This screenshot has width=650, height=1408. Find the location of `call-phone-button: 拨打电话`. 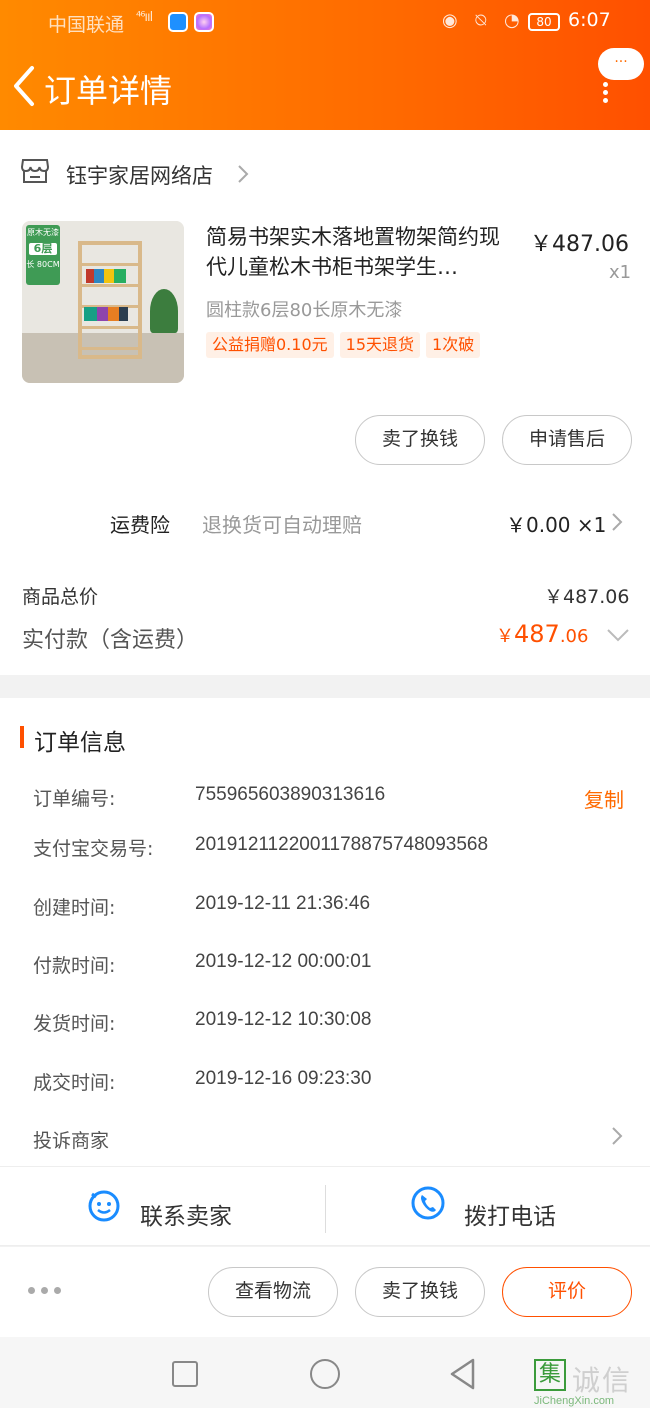

call-phone-button: 拨打电话 is located at coordinates (510, 1214).